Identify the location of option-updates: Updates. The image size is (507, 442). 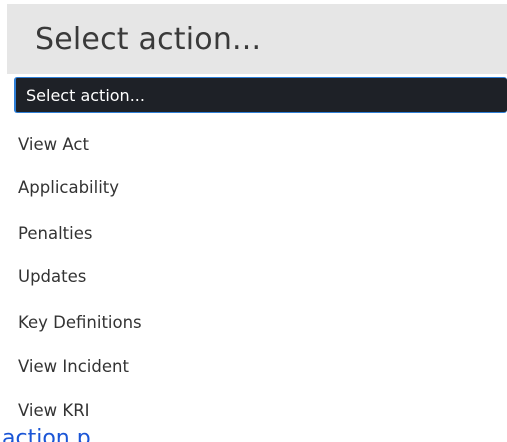
(258, 276).